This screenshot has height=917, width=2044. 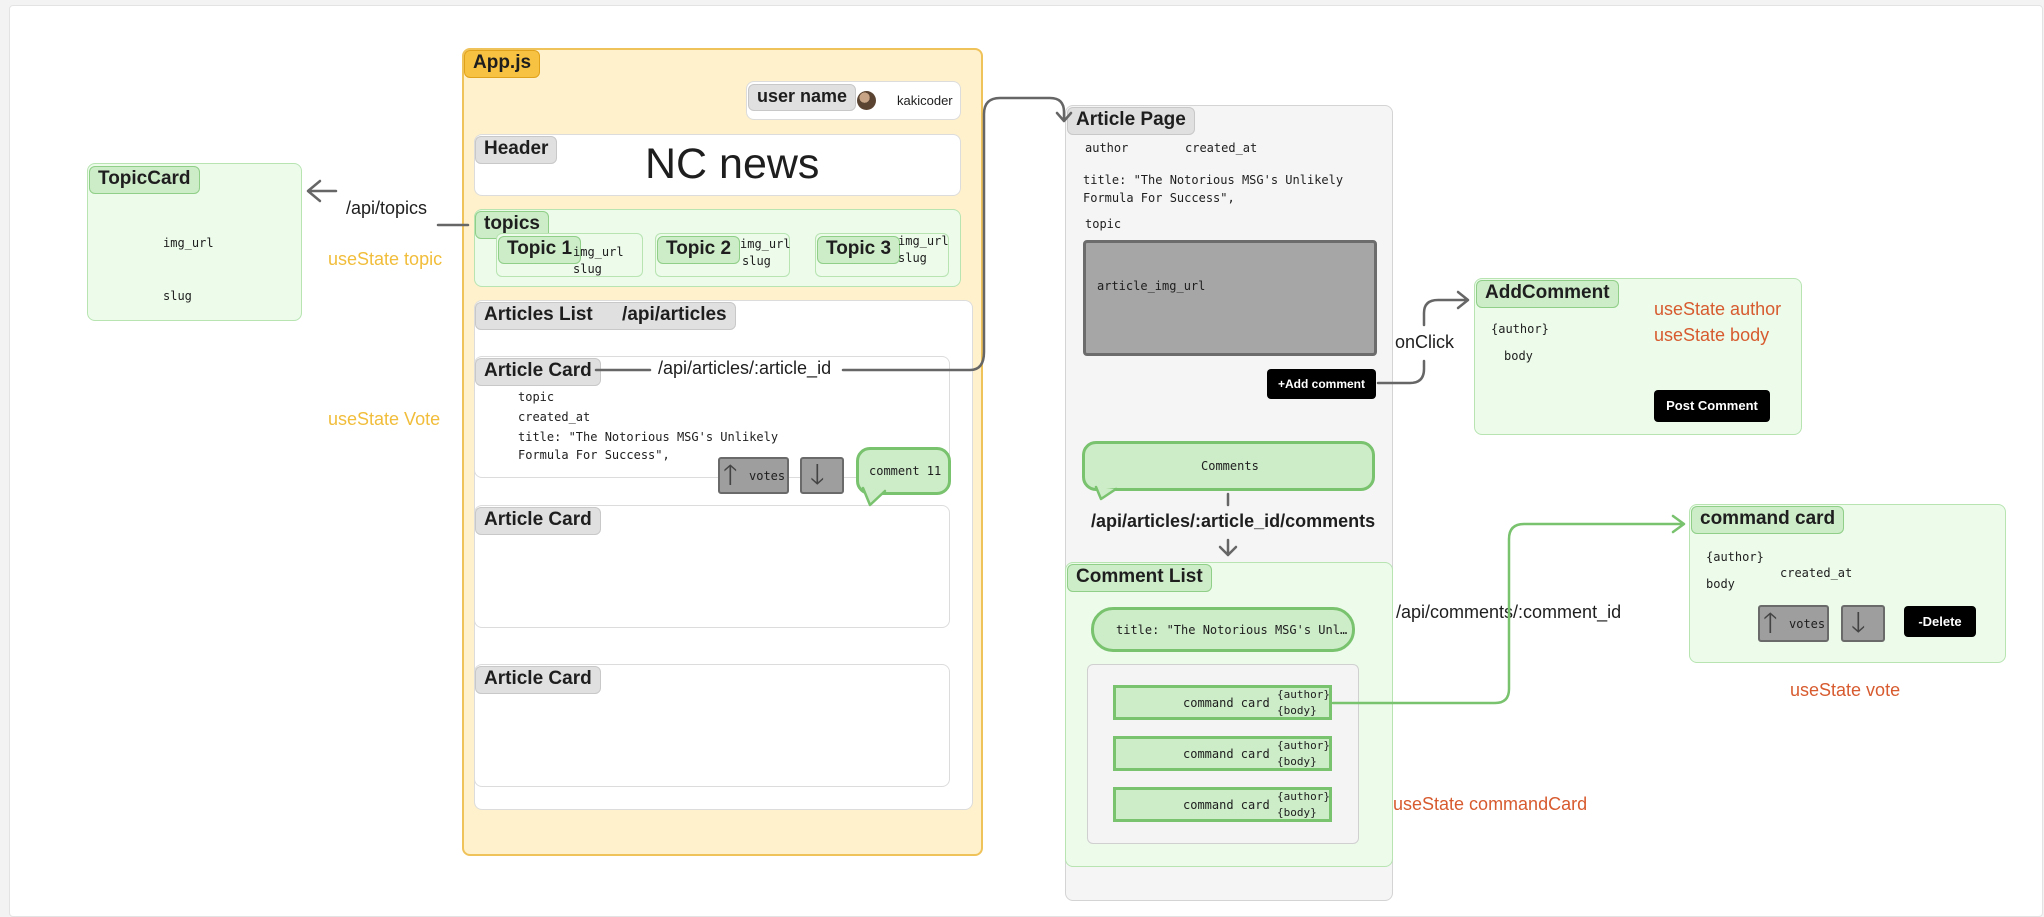 What do you see at coordinates (833, 234) in the screenshot?
I see `article-to-page-connector` at bounding box center [833, 234].